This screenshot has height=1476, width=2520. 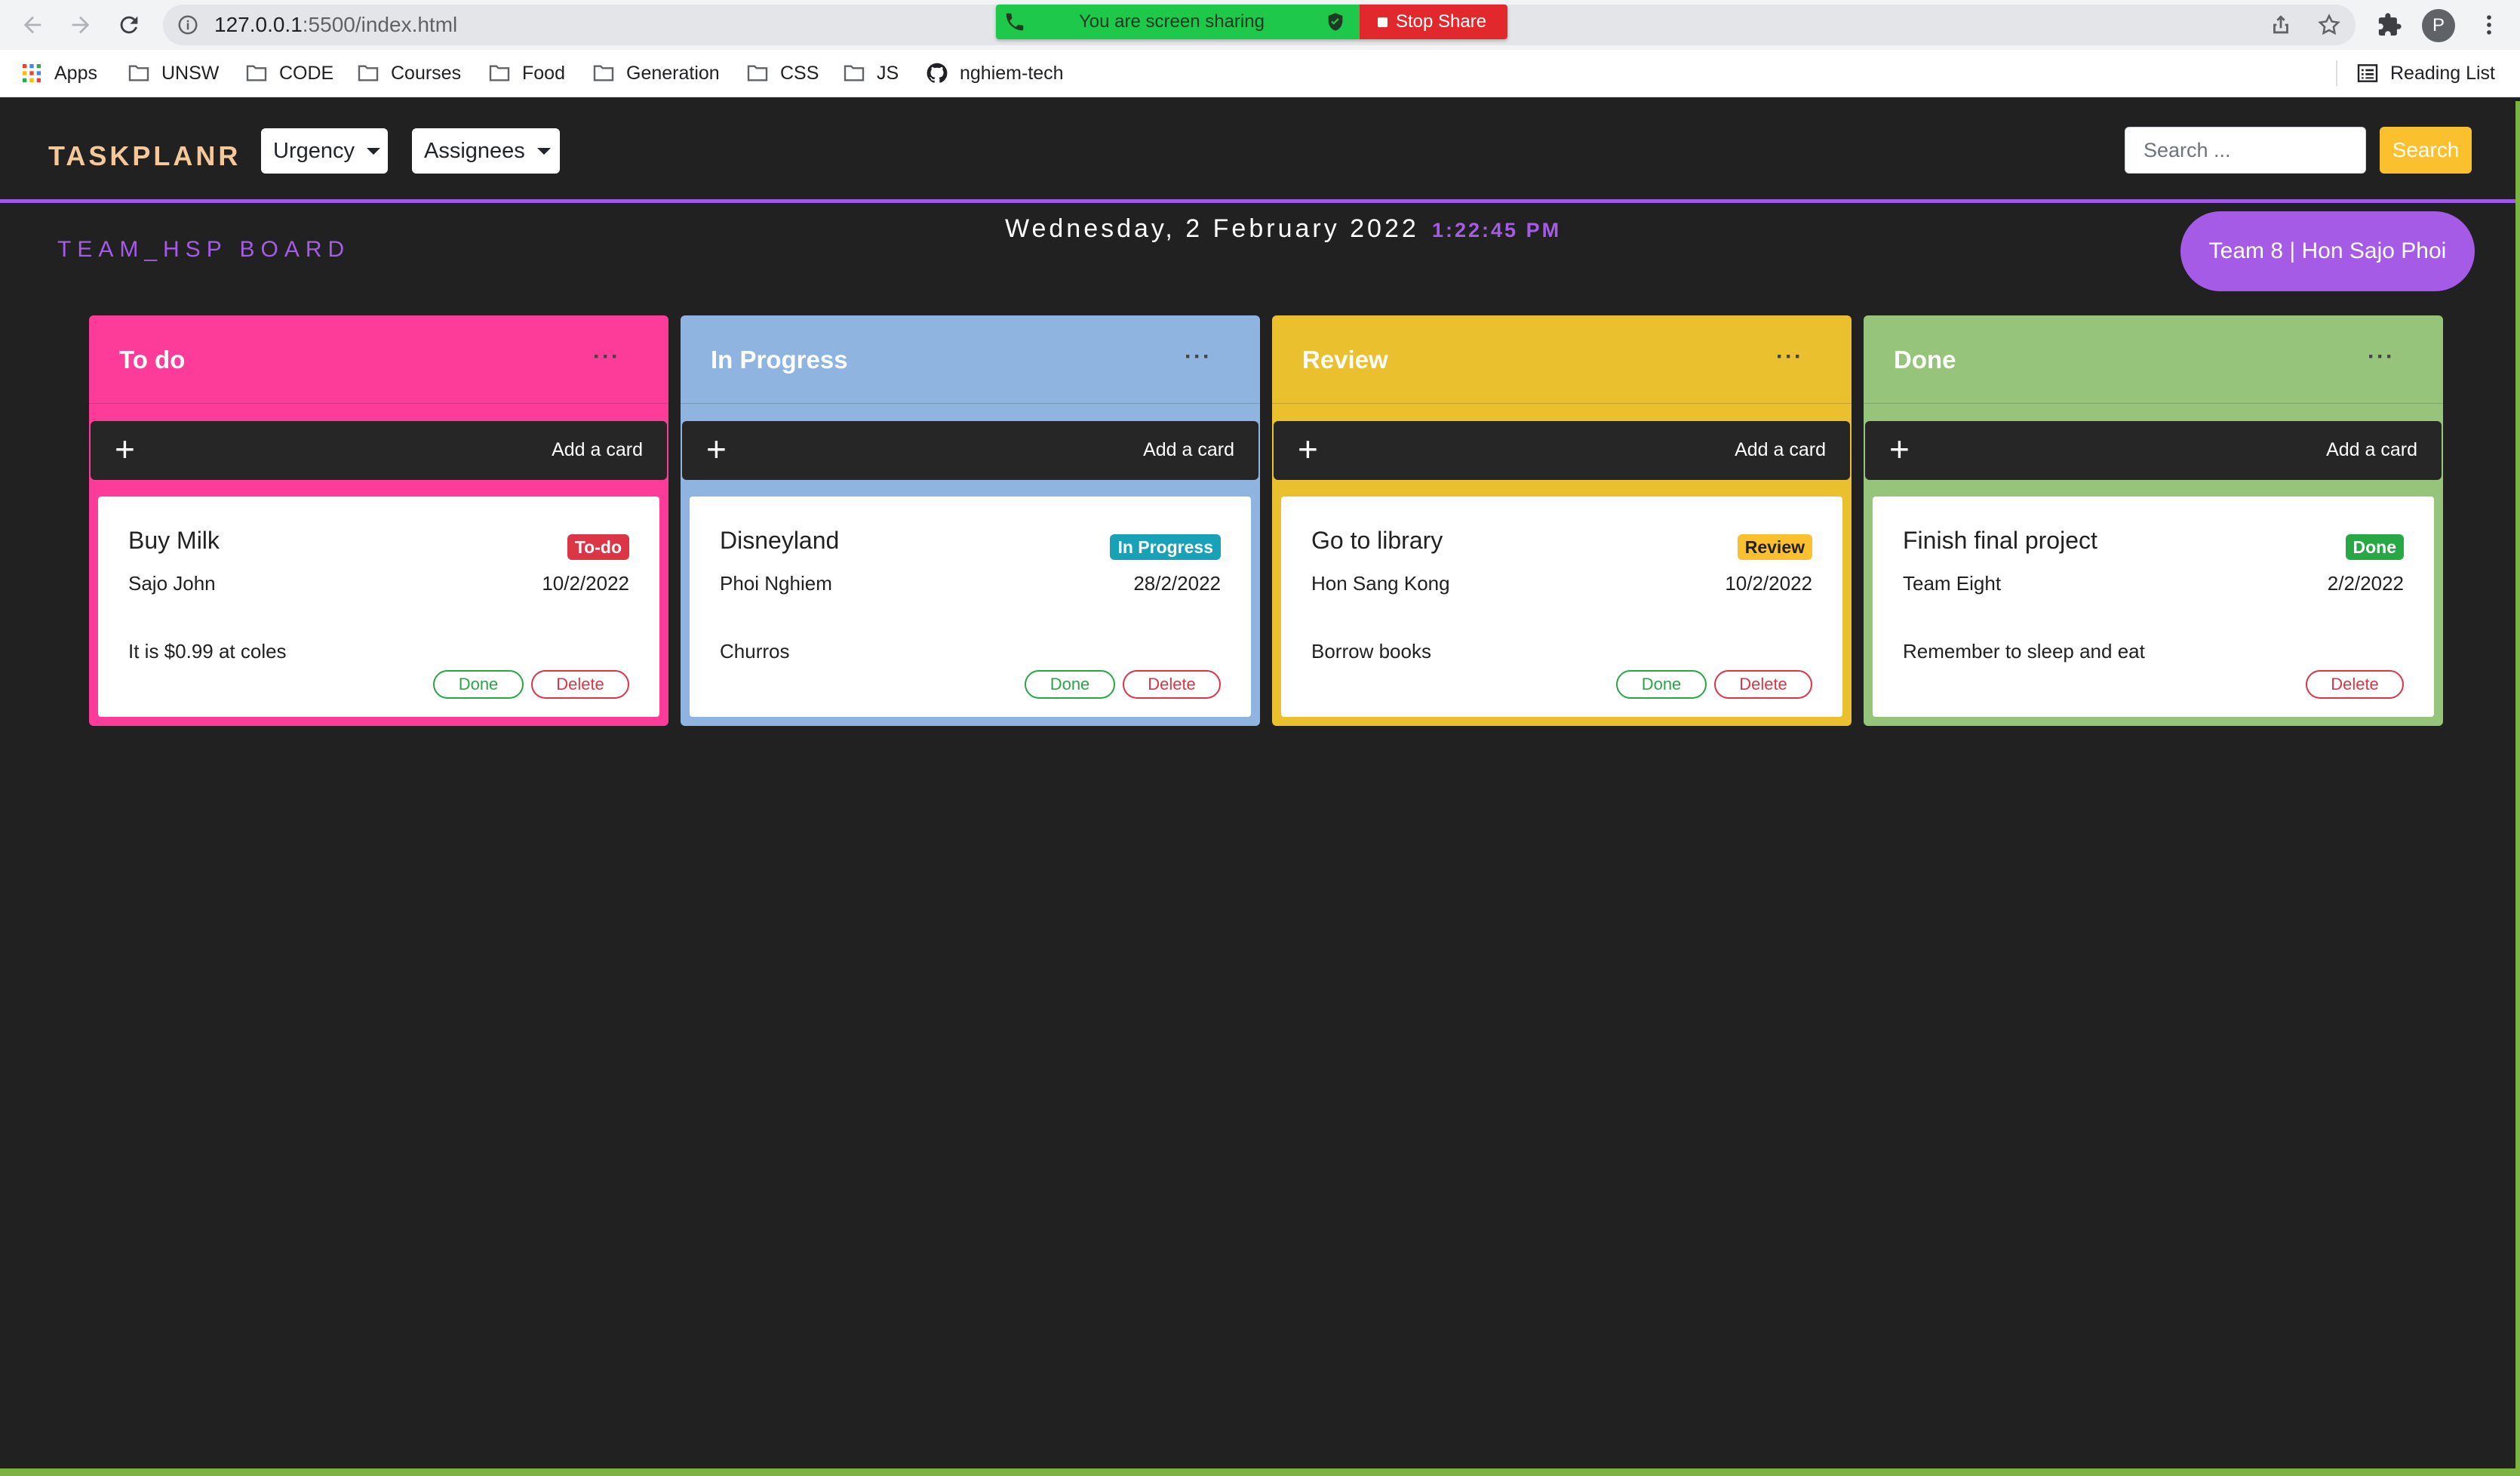 What do you see at coordinates (780, 540) in the screenshot?
I see `card-title: Disneyland` at bounding box center [780, 540].